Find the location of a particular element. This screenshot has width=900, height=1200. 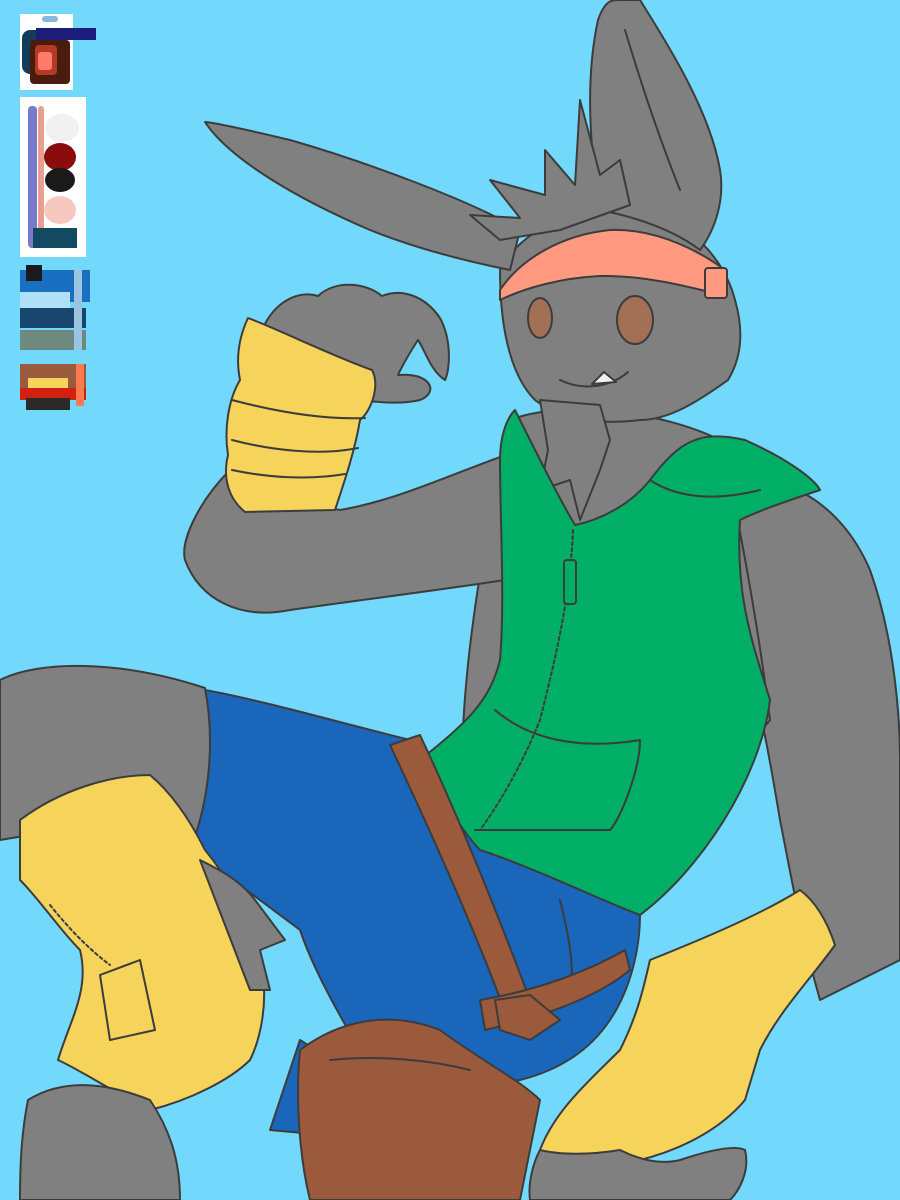

visor-strap is located at coordinates (716, 283).